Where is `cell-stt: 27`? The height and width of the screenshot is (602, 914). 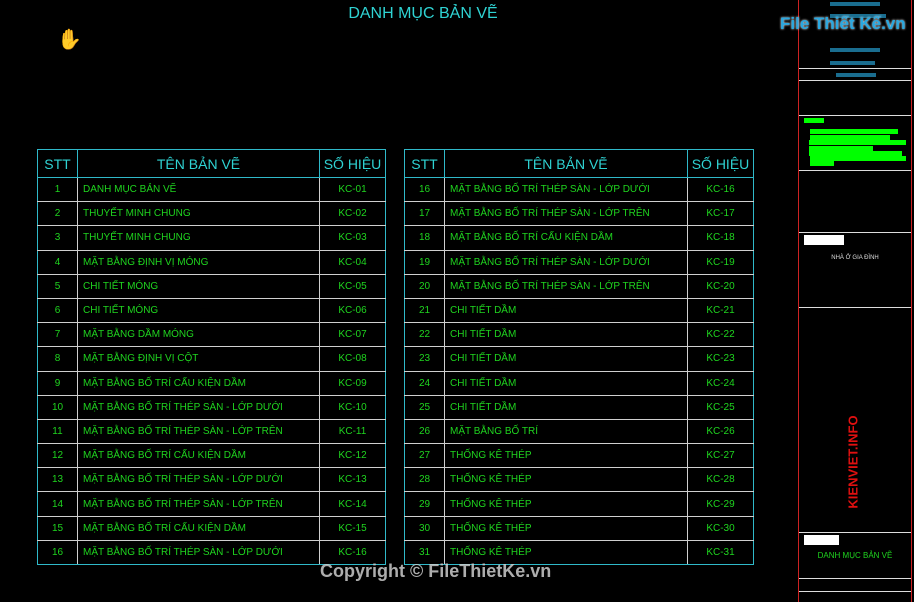 cell-stt: 27 is located at coordinates (424, 456).